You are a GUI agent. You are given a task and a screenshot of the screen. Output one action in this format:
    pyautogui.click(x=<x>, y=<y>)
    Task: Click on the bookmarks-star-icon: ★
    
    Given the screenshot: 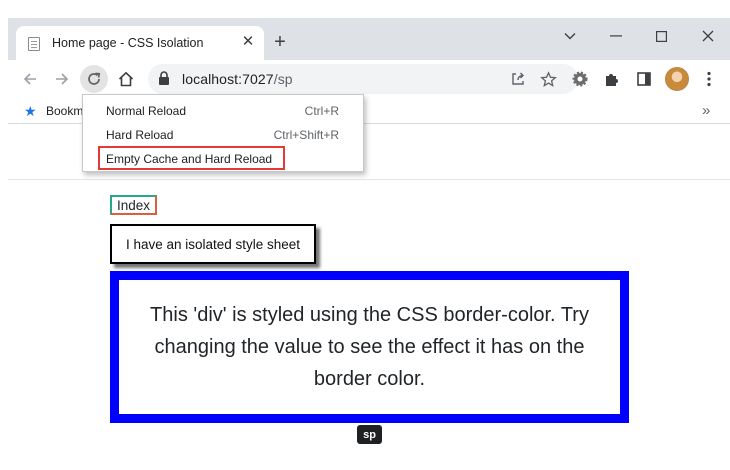 What is the action you would take?
    pyautogui.click(x=30, y=111)
    